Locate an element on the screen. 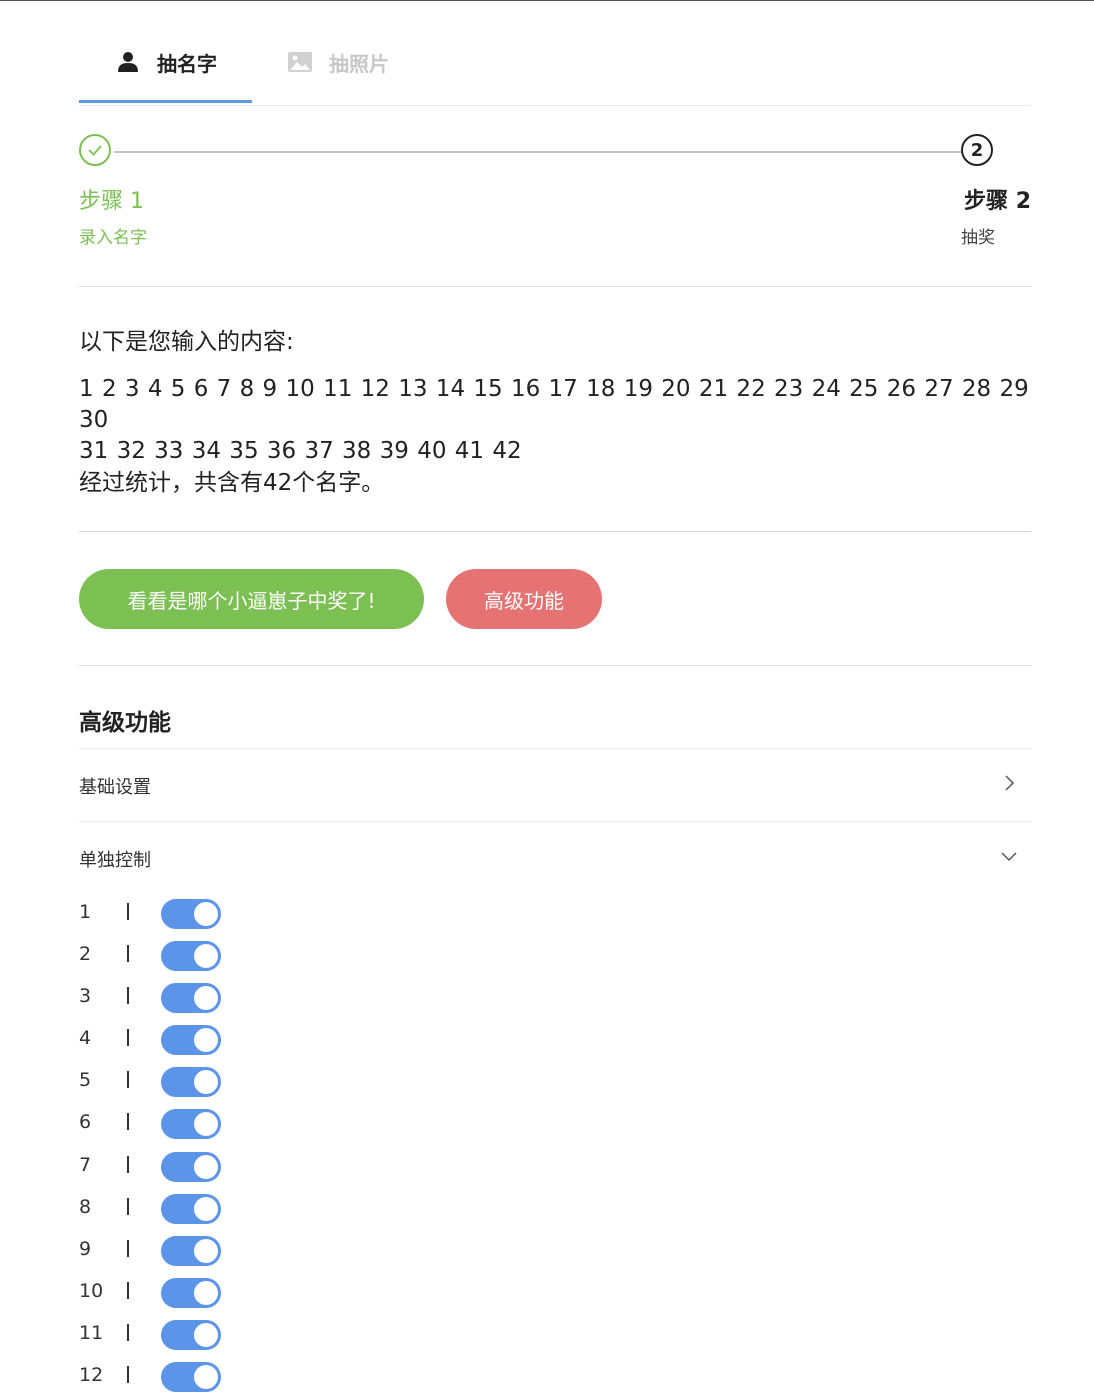  collapse-label: 基础设置 is located at coordinates (115, 787).